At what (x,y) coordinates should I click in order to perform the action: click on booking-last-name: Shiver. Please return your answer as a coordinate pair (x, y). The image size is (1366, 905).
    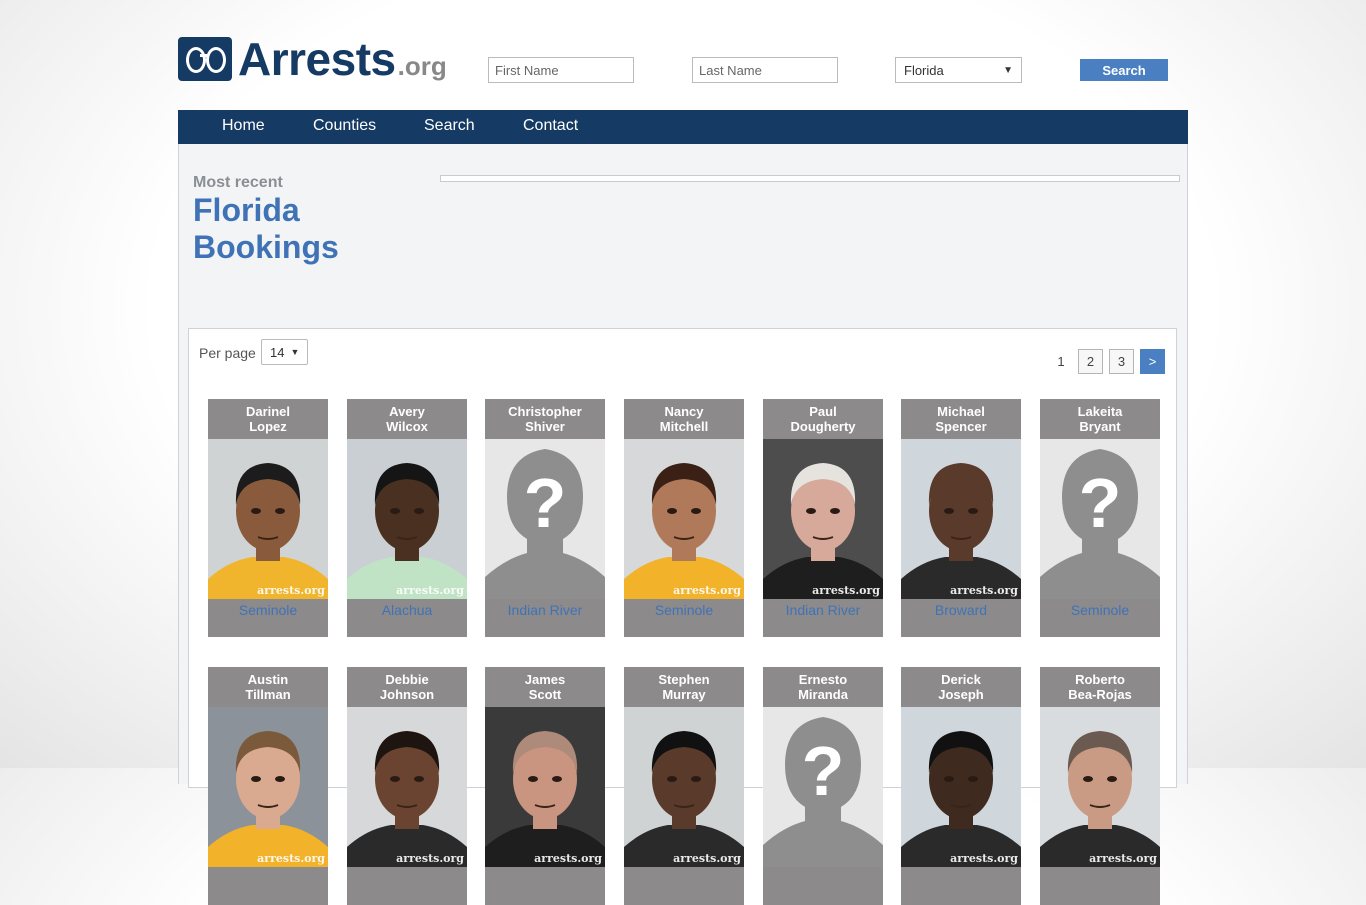
    Looking at the image, I should click on (545, 426).